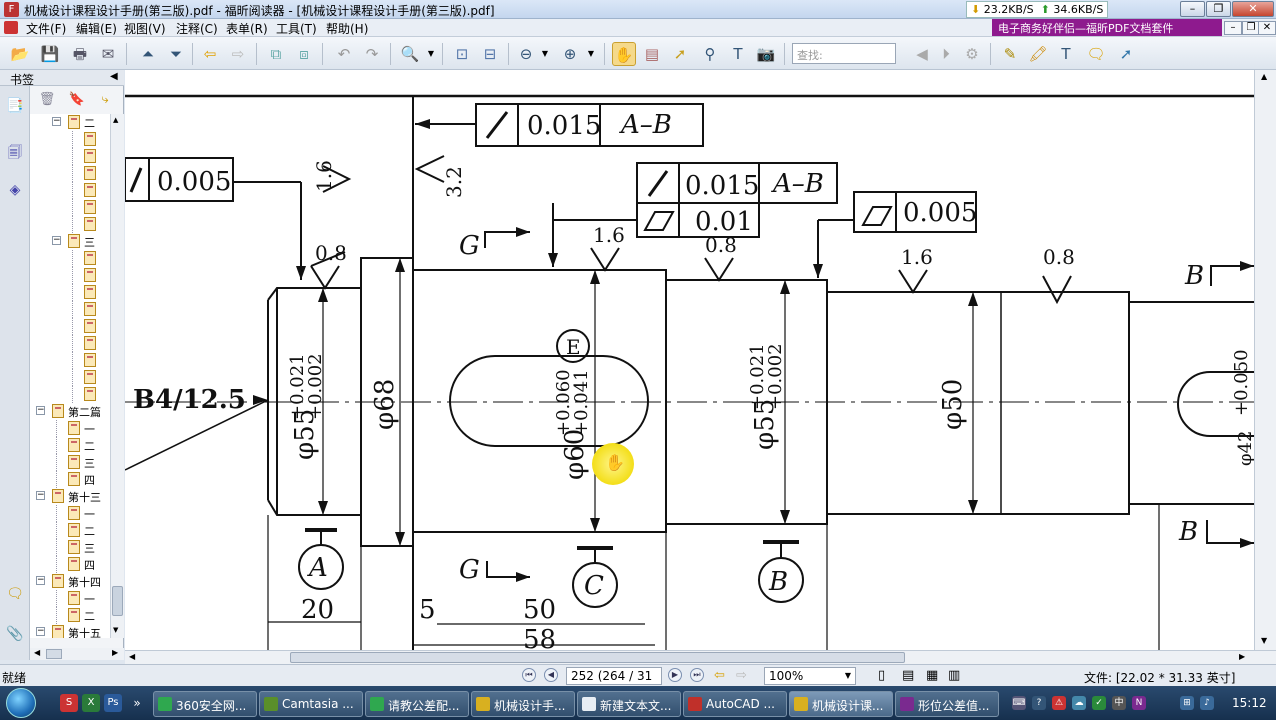 The width and height of the screenshot is (1276, 720). I want to click on doc-scroll-right-icon: ▶, so click(1242, 656).